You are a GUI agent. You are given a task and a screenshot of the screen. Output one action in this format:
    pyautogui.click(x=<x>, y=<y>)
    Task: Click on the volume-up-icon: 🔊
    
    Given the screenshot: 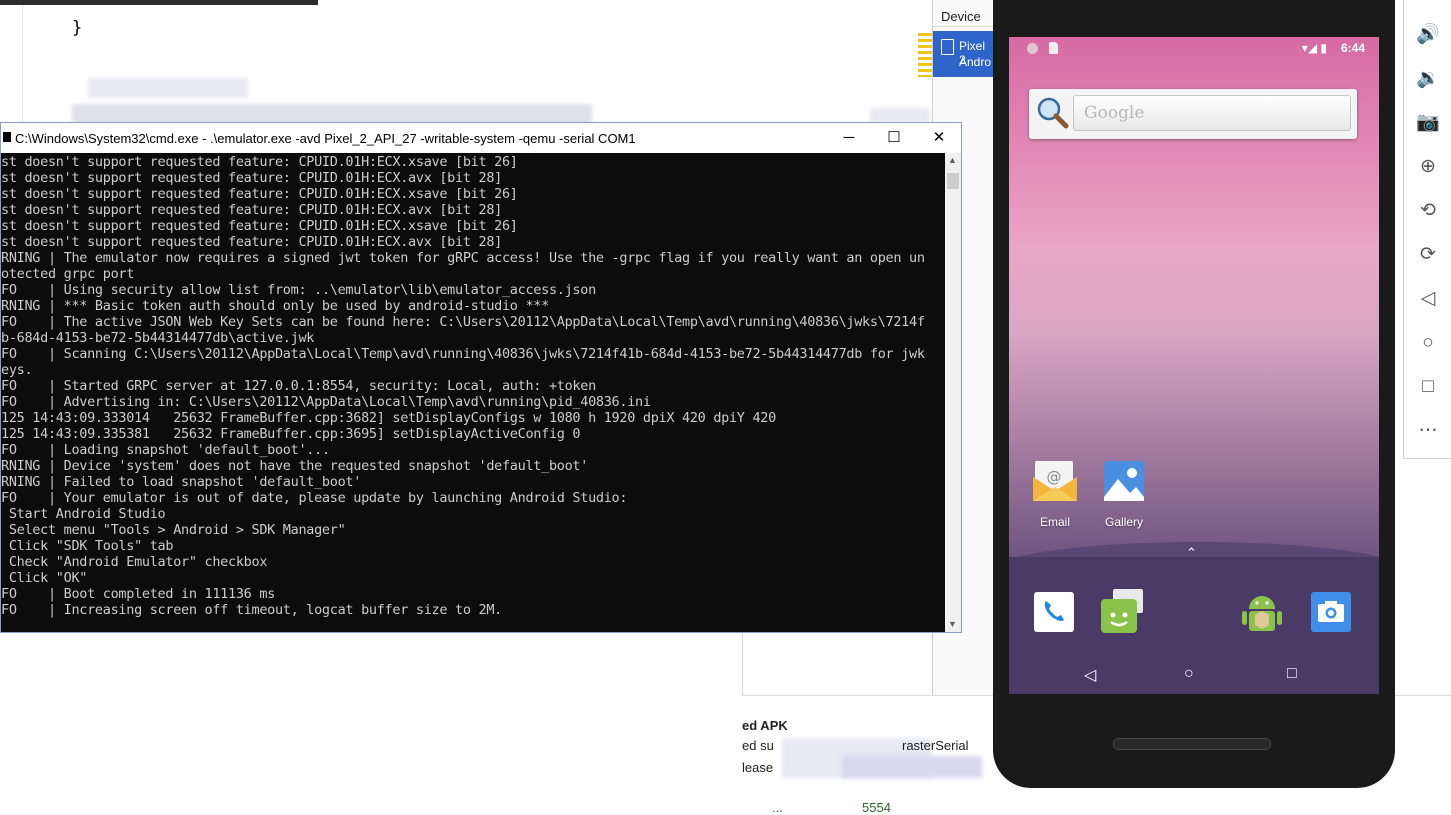 What is the action you would take?
    pyautogui.click(x=1427, y=35)
    